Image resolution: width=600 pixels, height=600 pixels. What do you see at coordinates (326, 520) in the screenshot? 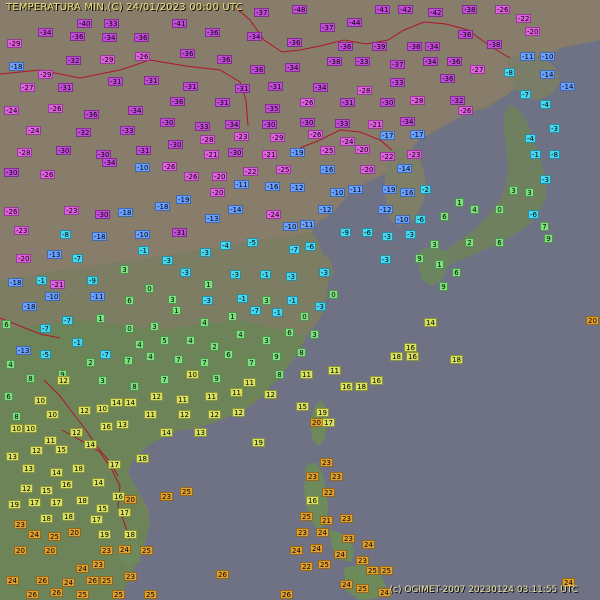
I see `station-temperature-label: 21` at bounding box center [326, 520].